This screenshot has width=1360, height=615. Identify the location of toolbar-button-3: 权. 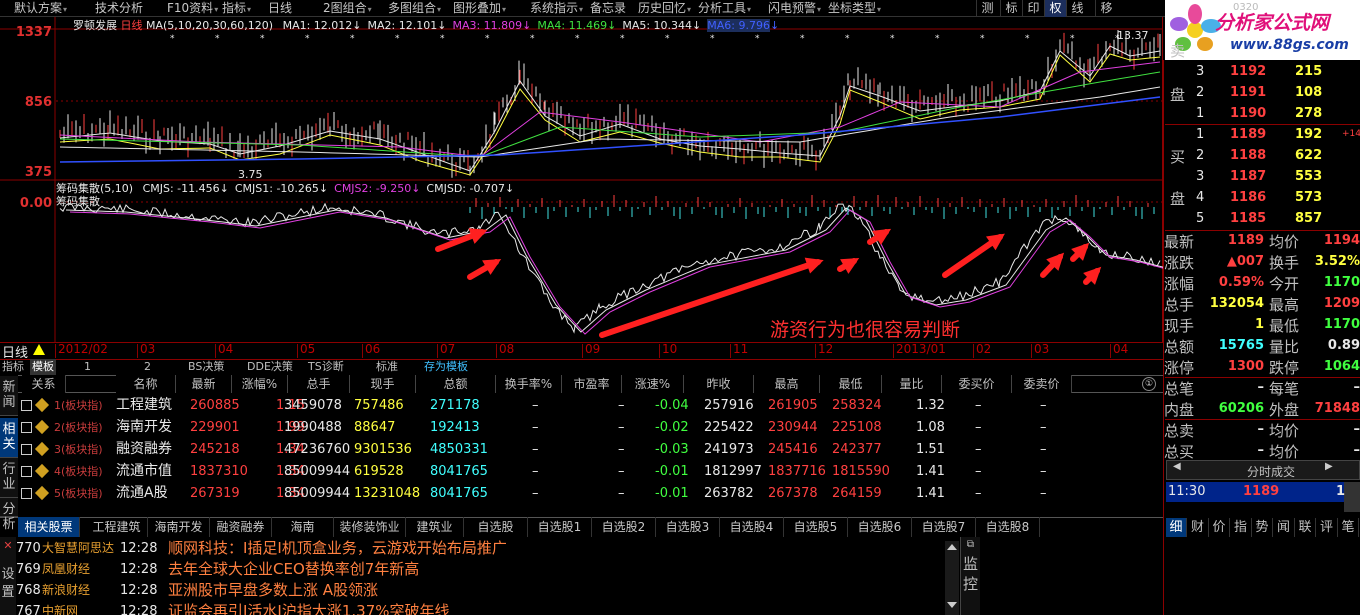
(1055, 8).